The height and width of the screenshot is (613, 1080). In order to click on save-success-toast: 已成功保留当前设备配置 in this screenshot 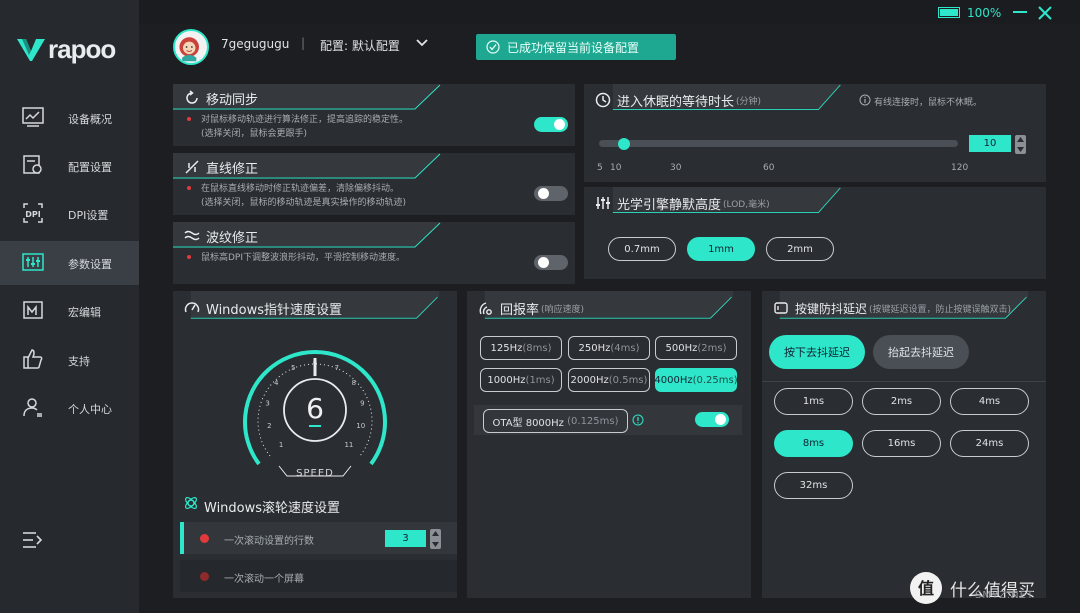, I will do `click(576, 47)`.